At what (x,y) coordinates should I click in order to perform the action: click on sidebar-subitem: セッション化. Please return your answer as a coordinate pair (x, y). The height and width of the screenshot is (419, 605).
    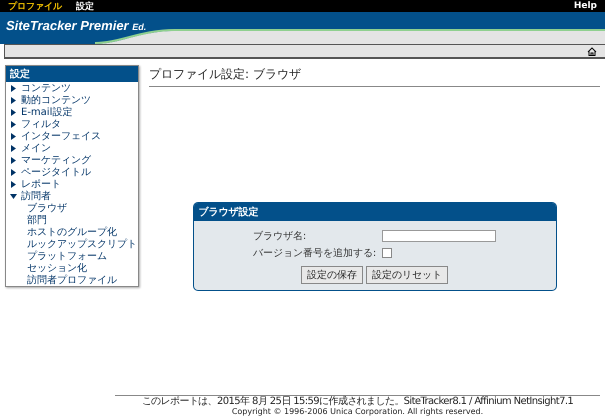
    Looking at the image, I should click on (57, 268).